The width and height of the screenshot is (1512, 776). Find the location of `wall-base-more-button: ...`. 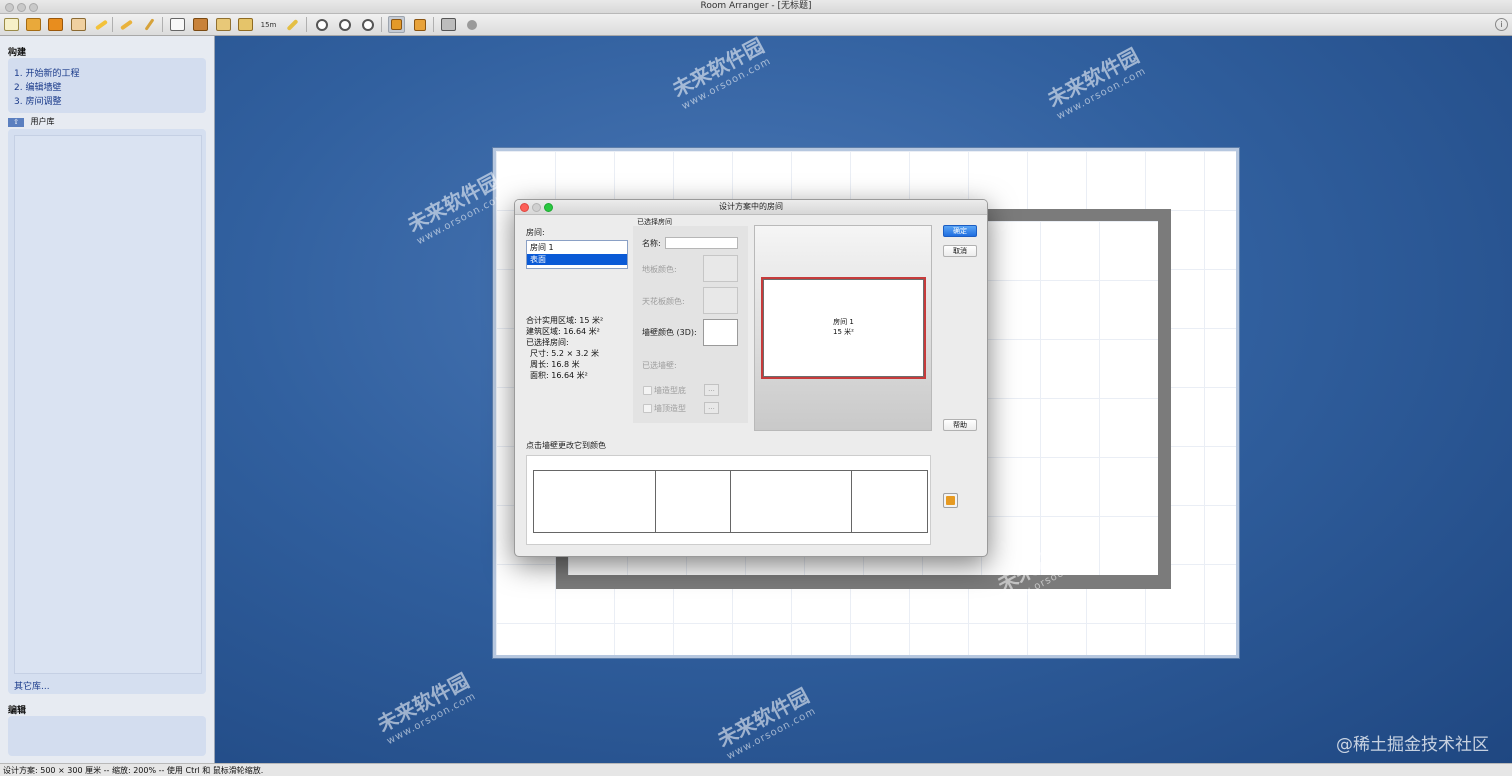

wall-base-more-button: ... is located at coordinates (711, 390).